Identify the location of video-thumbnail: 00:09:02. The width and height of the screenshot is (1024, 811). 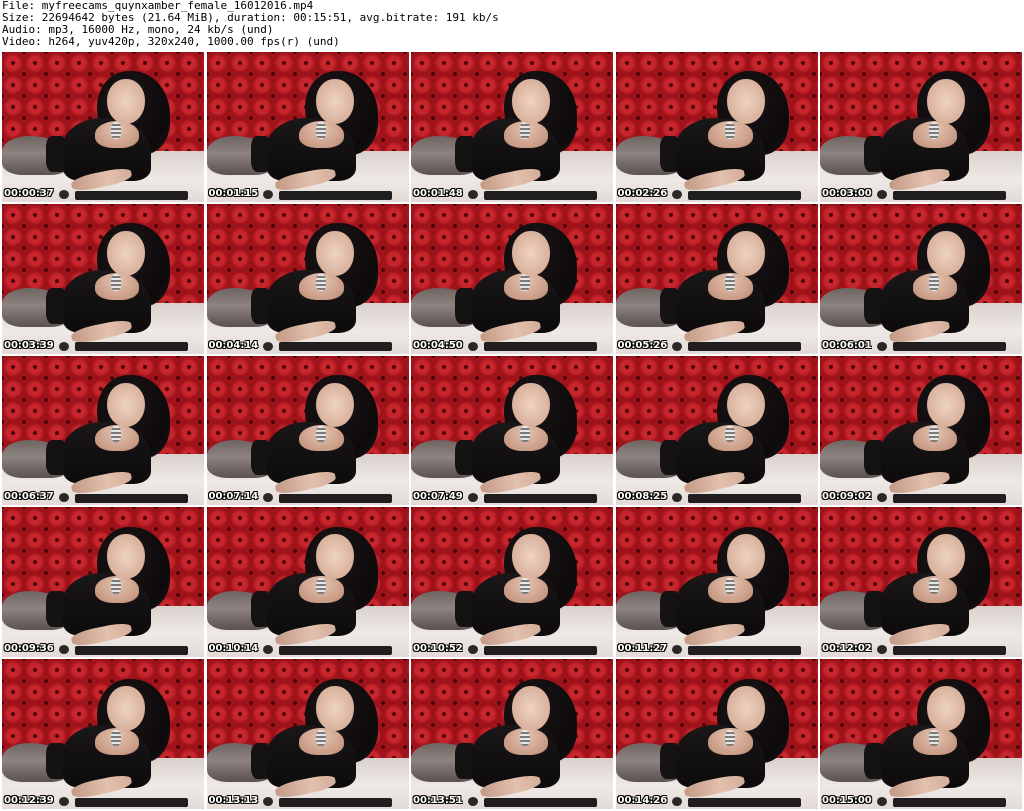
(921, 431).